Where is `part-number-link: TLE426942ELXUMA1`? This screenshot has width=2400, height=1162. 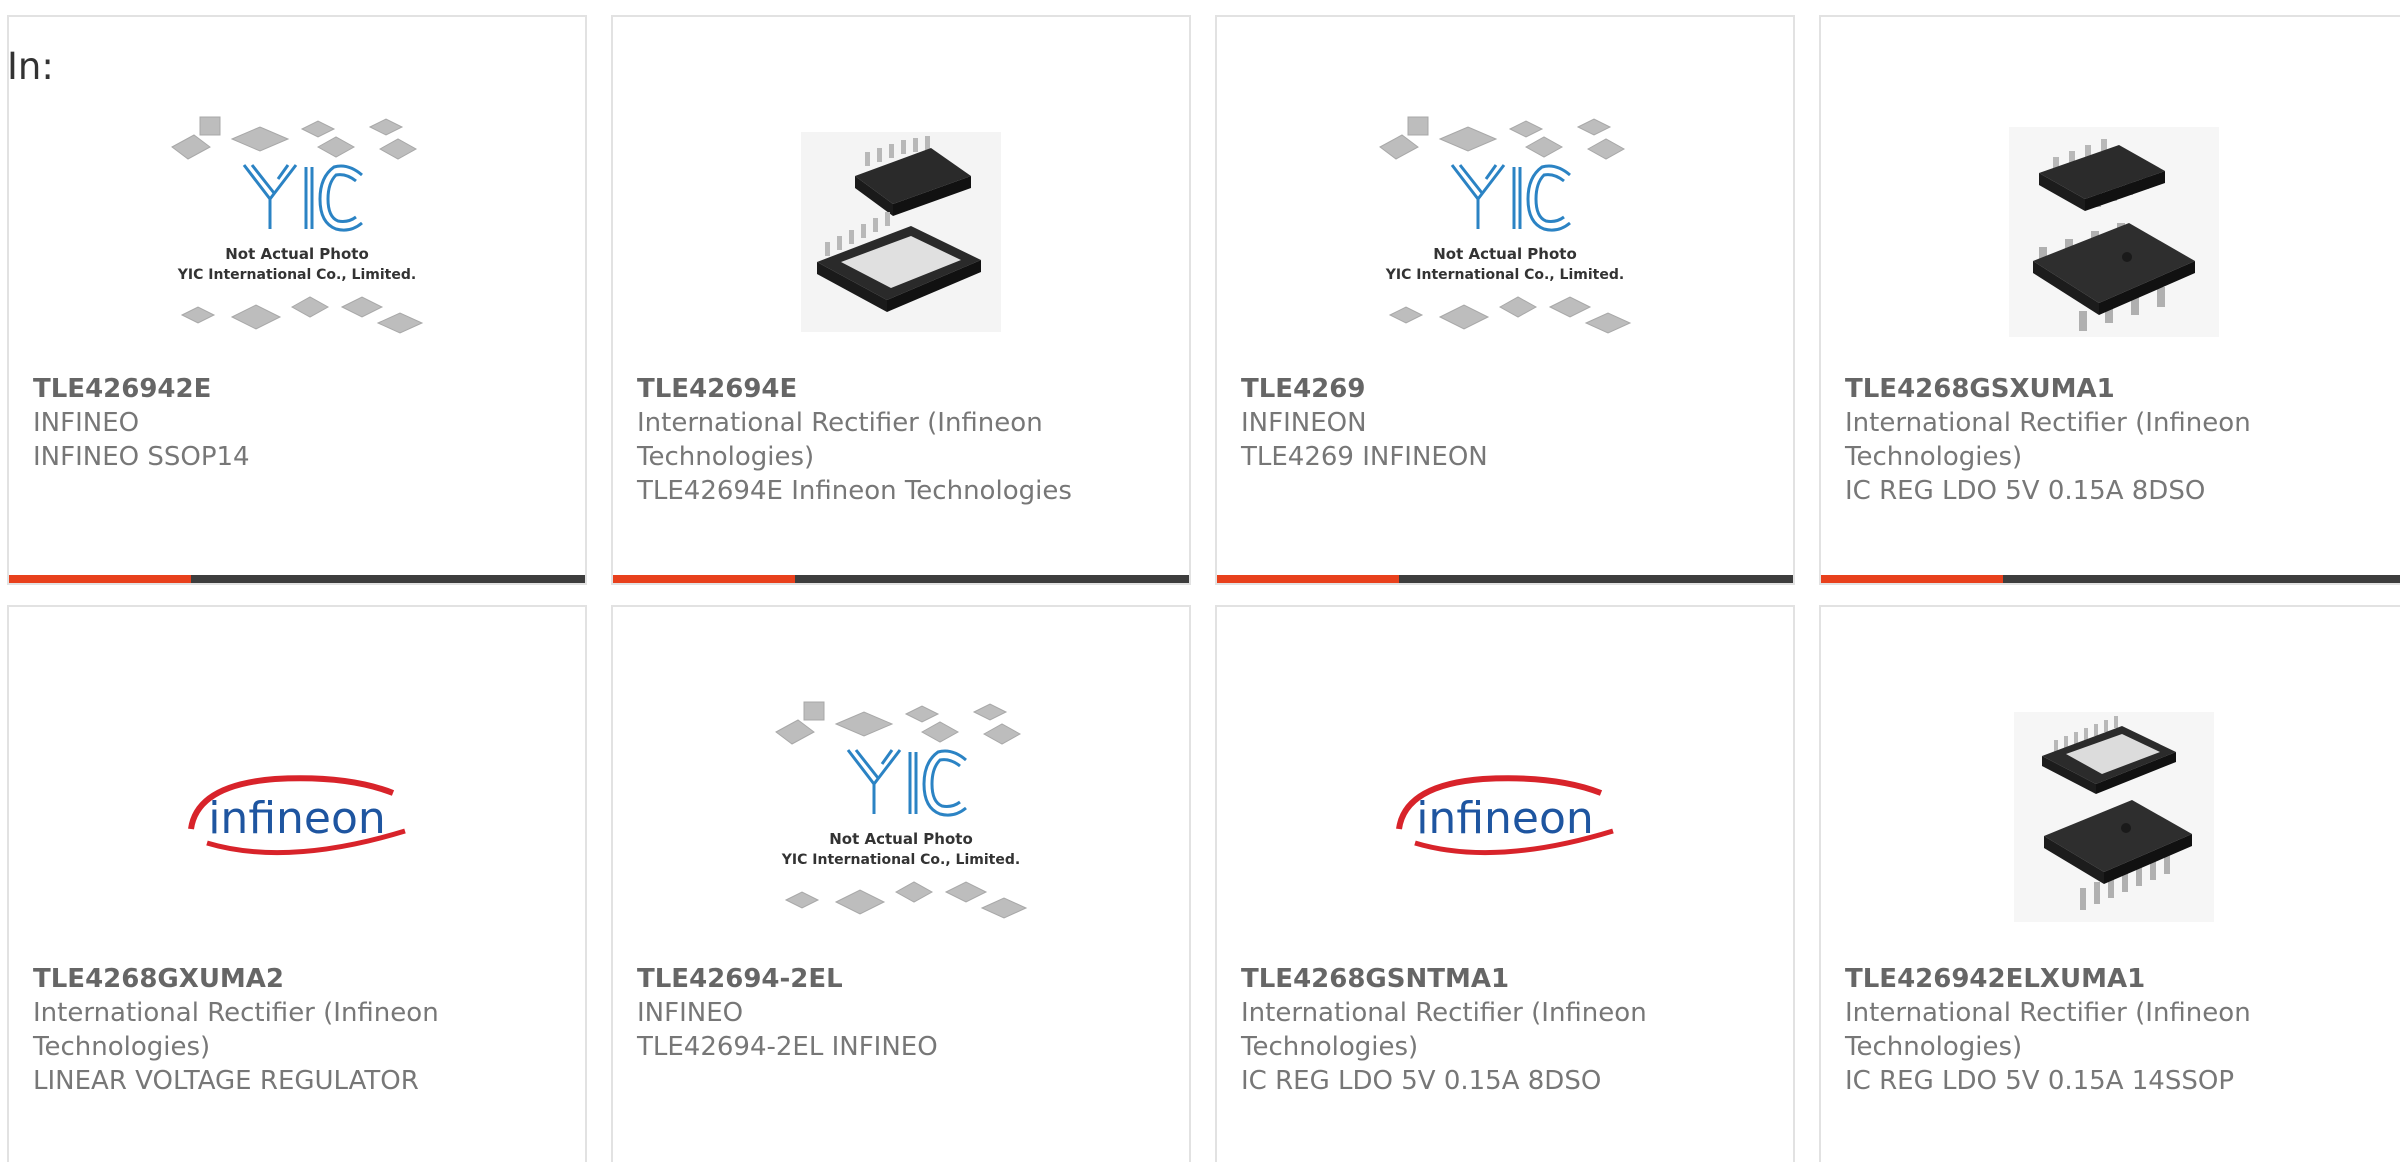
part-number-link: TLE426942ELXUMA1 is located at coordinates (2116, 979).